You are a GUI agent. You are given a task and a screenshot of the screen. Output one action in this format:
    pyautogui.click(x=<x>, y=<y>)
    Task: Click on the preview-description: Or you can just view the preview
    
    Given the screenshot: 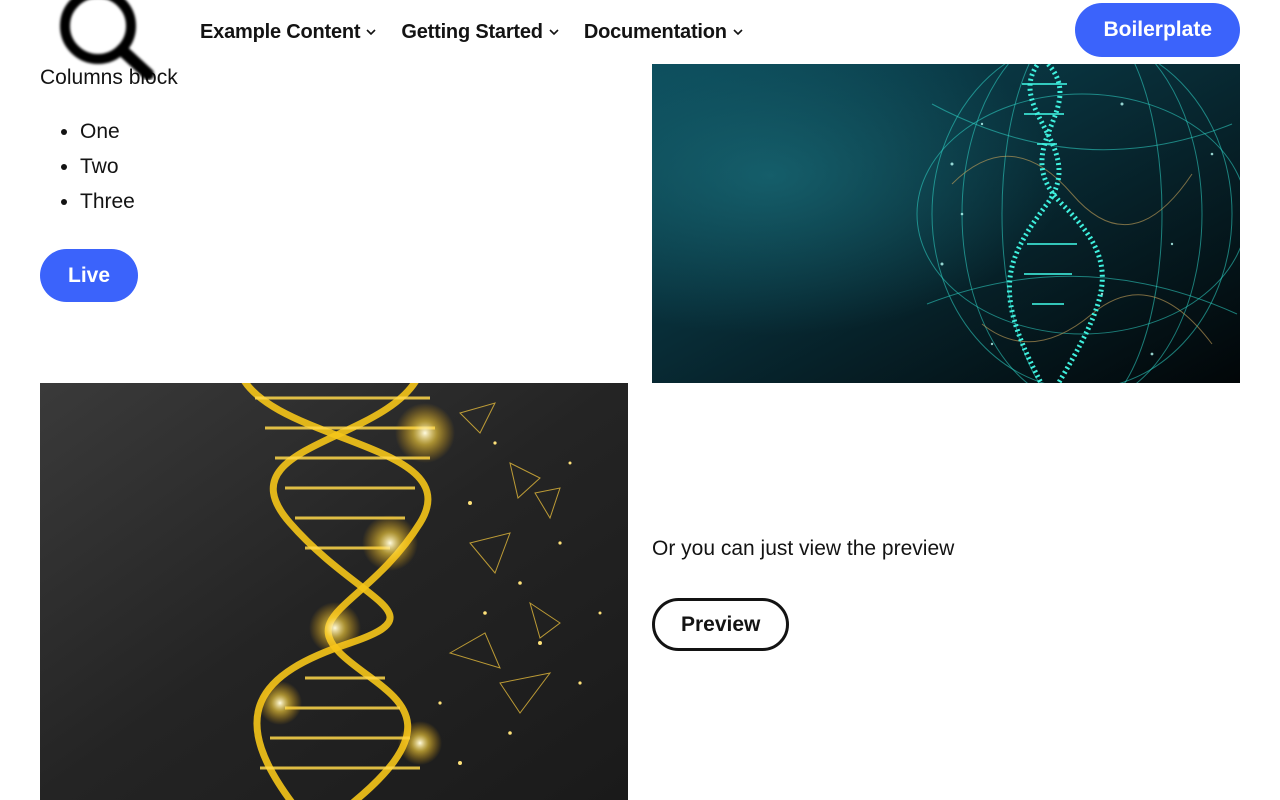 What is the action you would take?
    pyautogui.click(x=803, y=548)
    